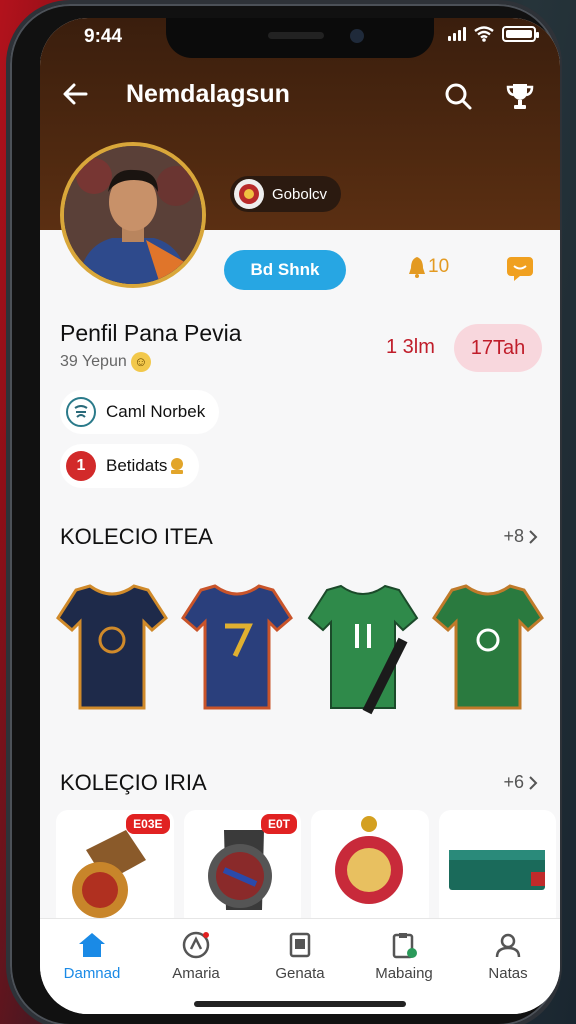 The height and width of the screenshot is (1024, 576). I want to click on smiley-icon: ☺, so click(140, 362).